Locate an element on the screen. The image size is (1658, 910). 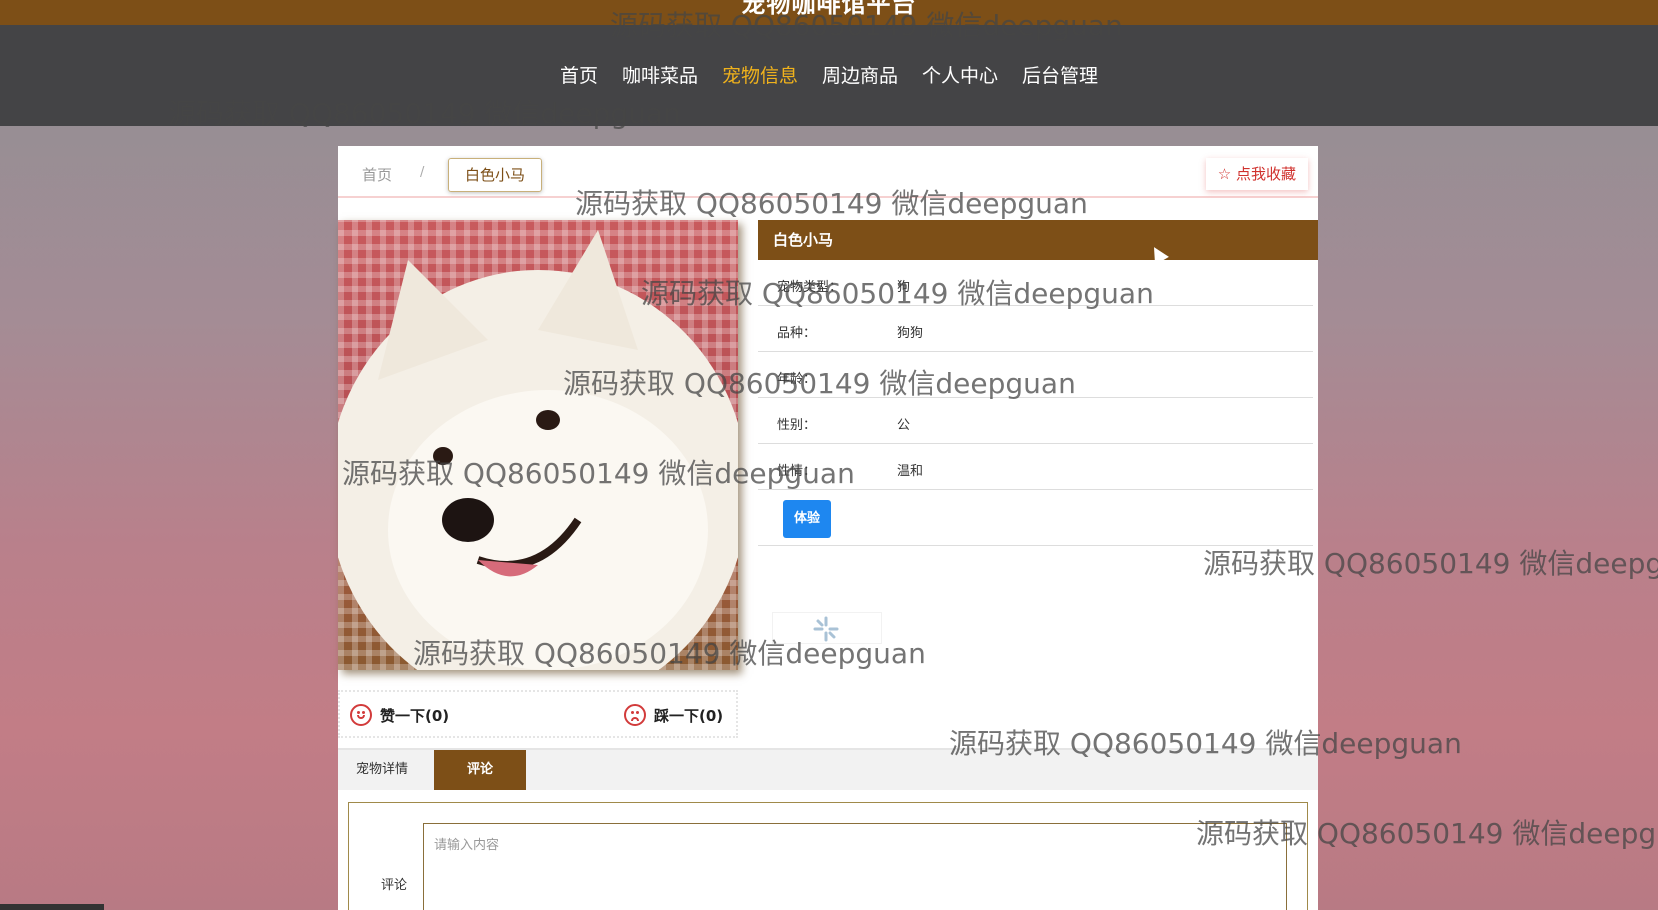
spinner-icon is located at coordinates (826, 629).